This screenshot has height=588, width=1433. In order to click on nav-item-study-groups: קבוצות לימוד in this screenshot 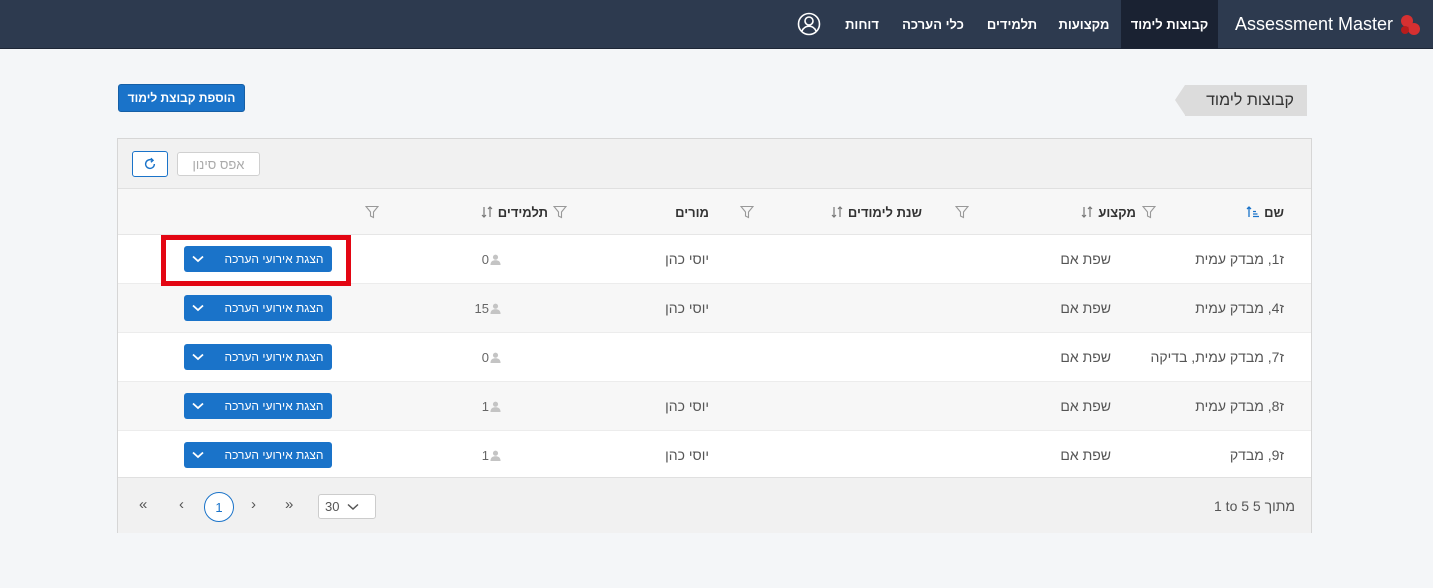, I will do `click(1169, 24)`.